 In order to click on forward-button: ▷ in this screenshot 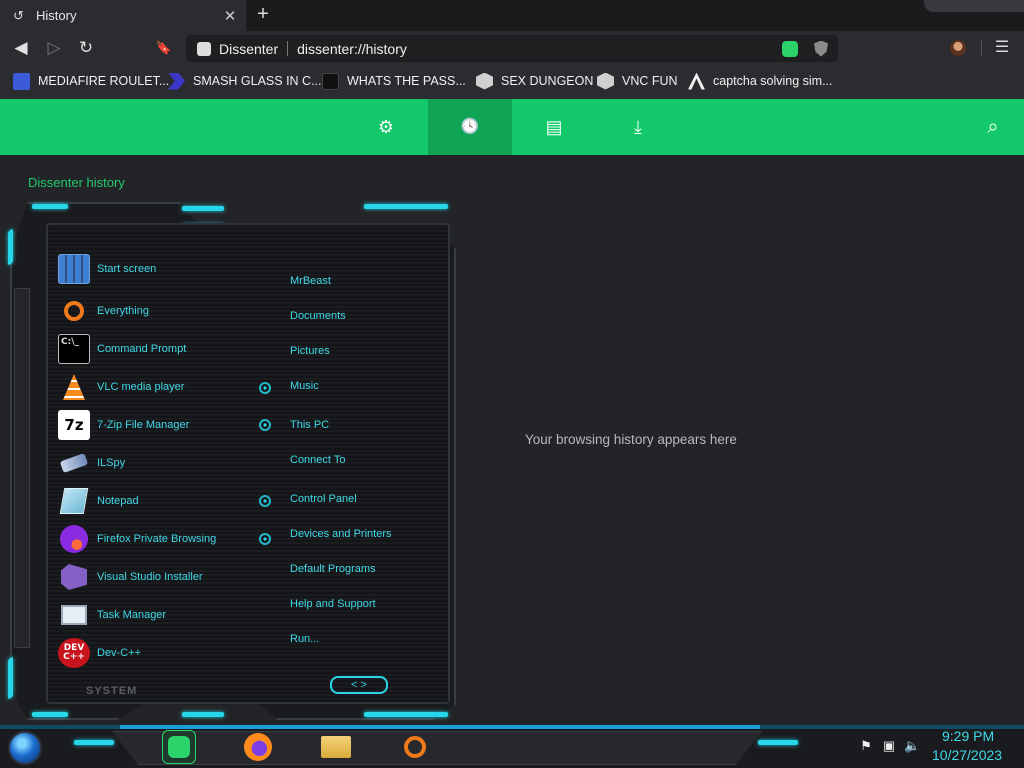, I will do `click(54, 48)`.